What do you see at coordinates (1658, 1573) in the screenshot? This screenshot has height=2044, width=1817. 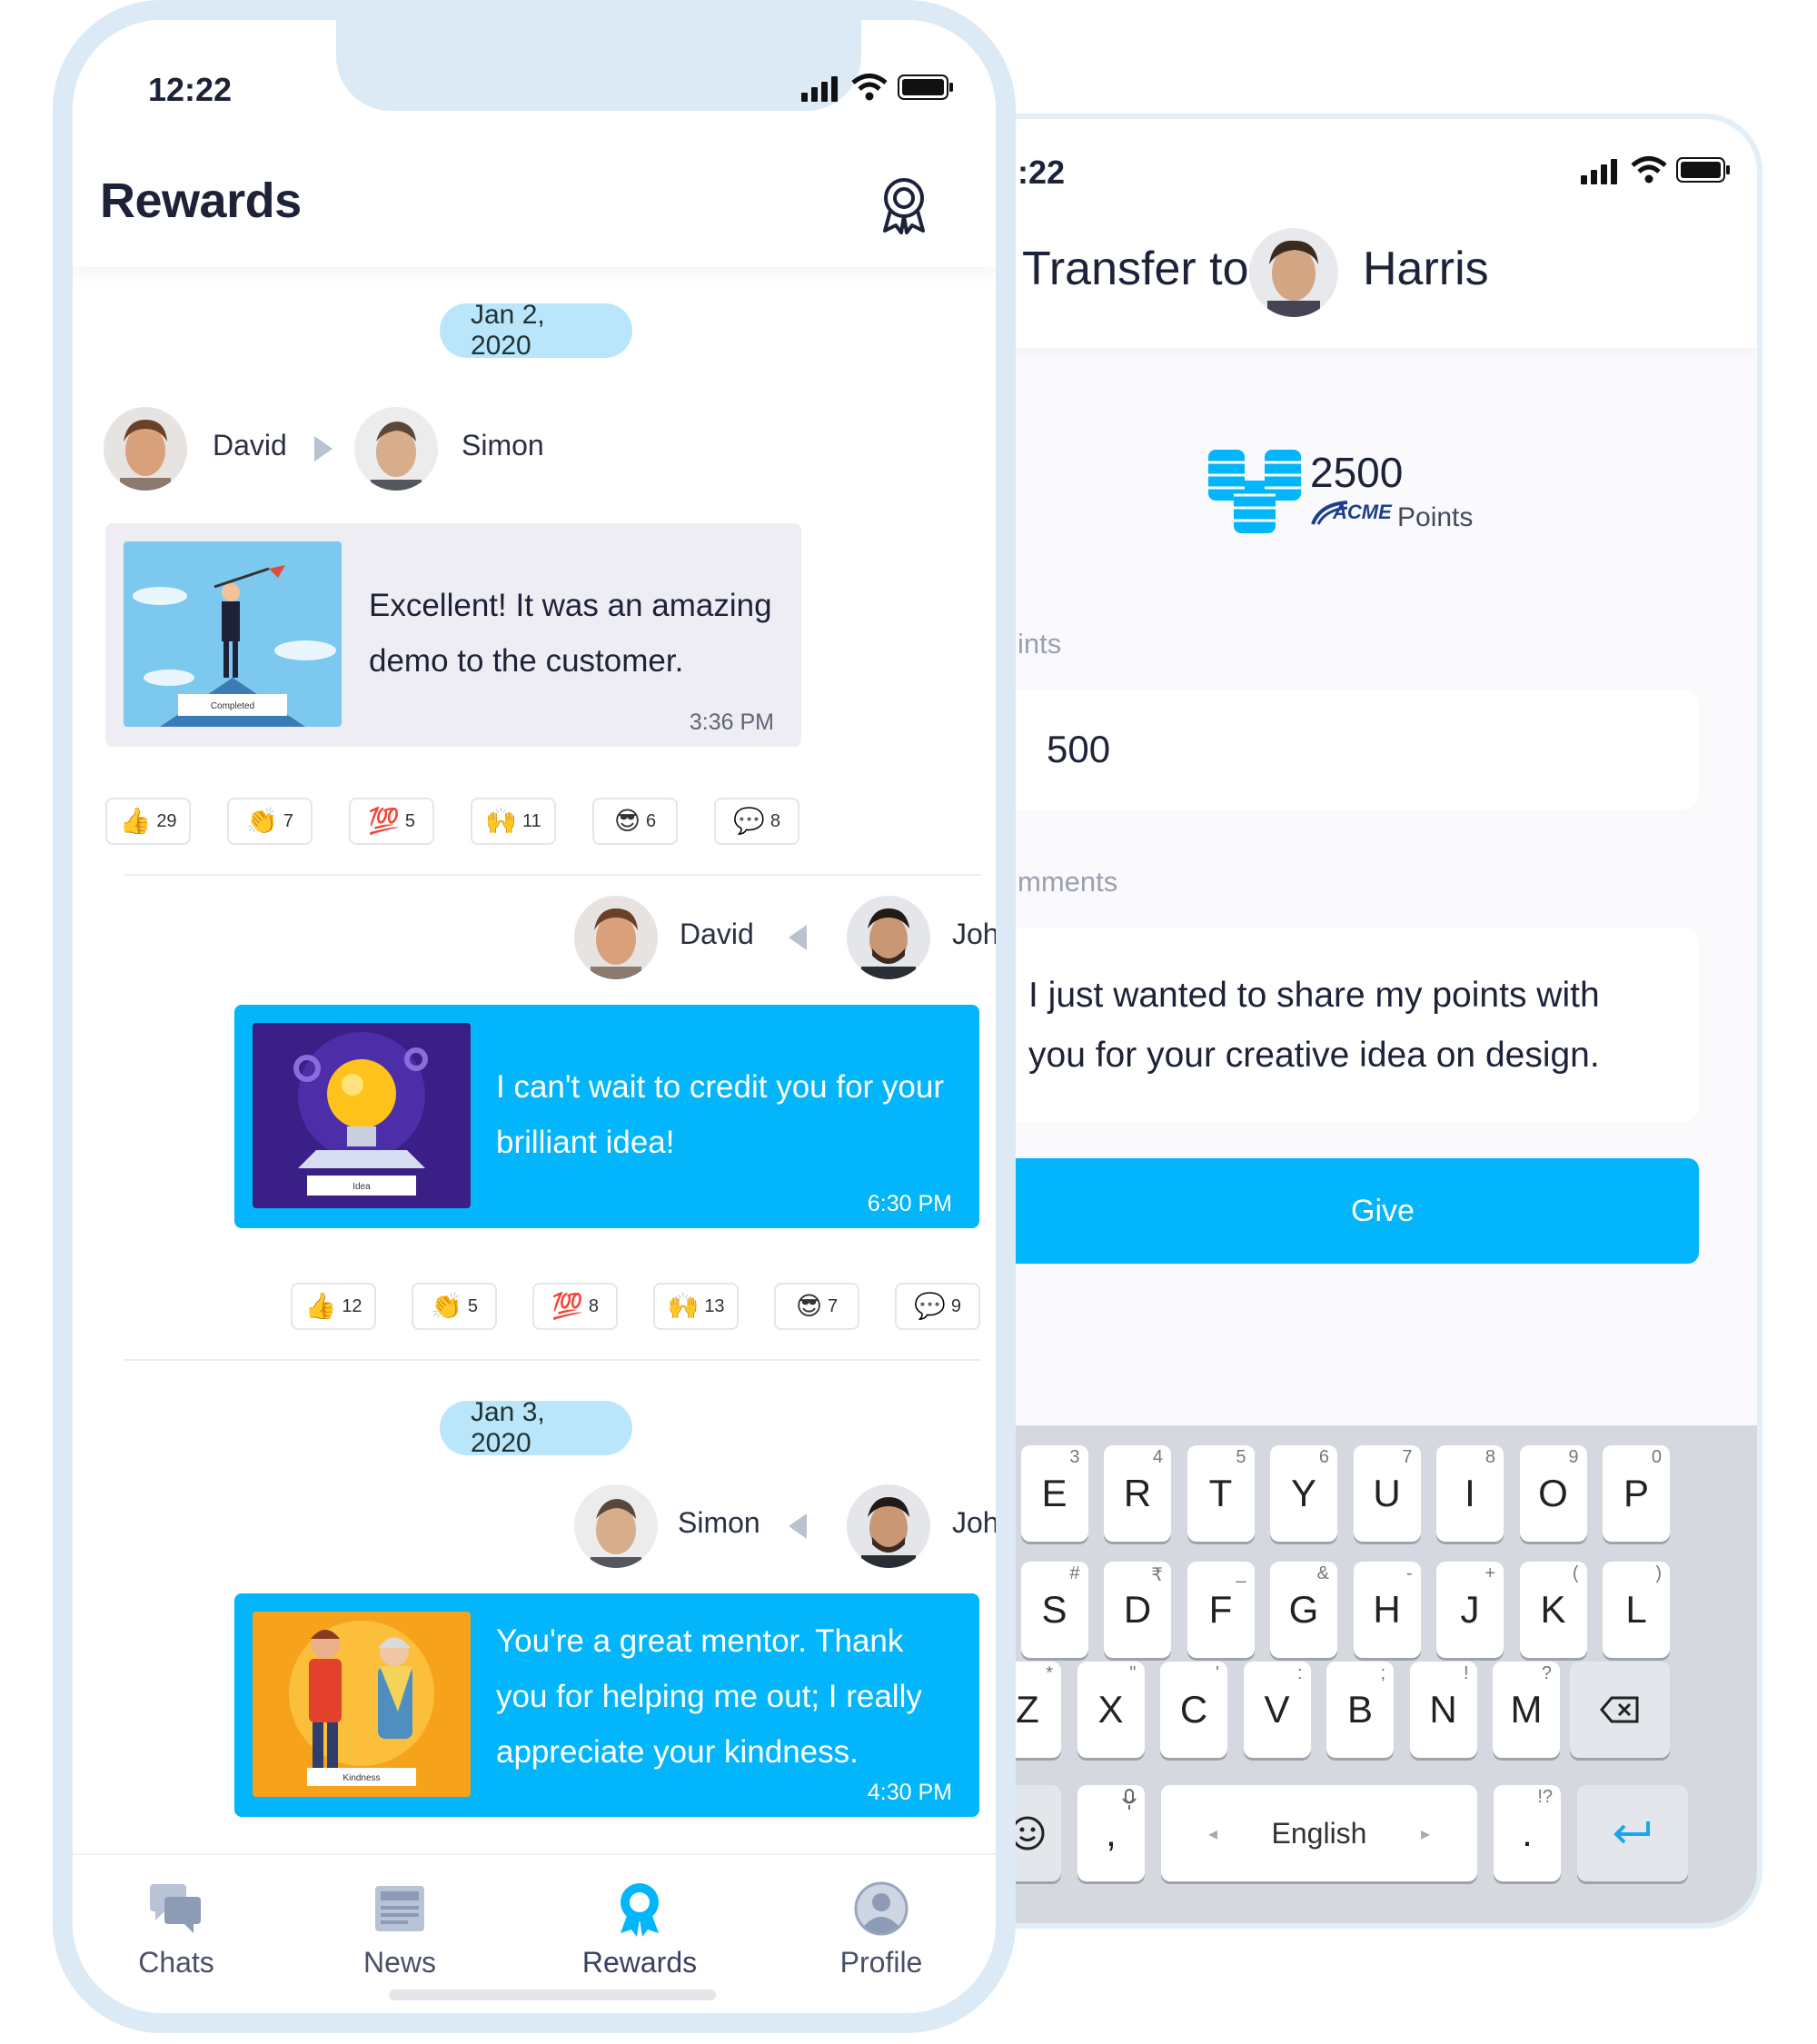 I see `key-hint: )` at bounding box center [1658, 1573].